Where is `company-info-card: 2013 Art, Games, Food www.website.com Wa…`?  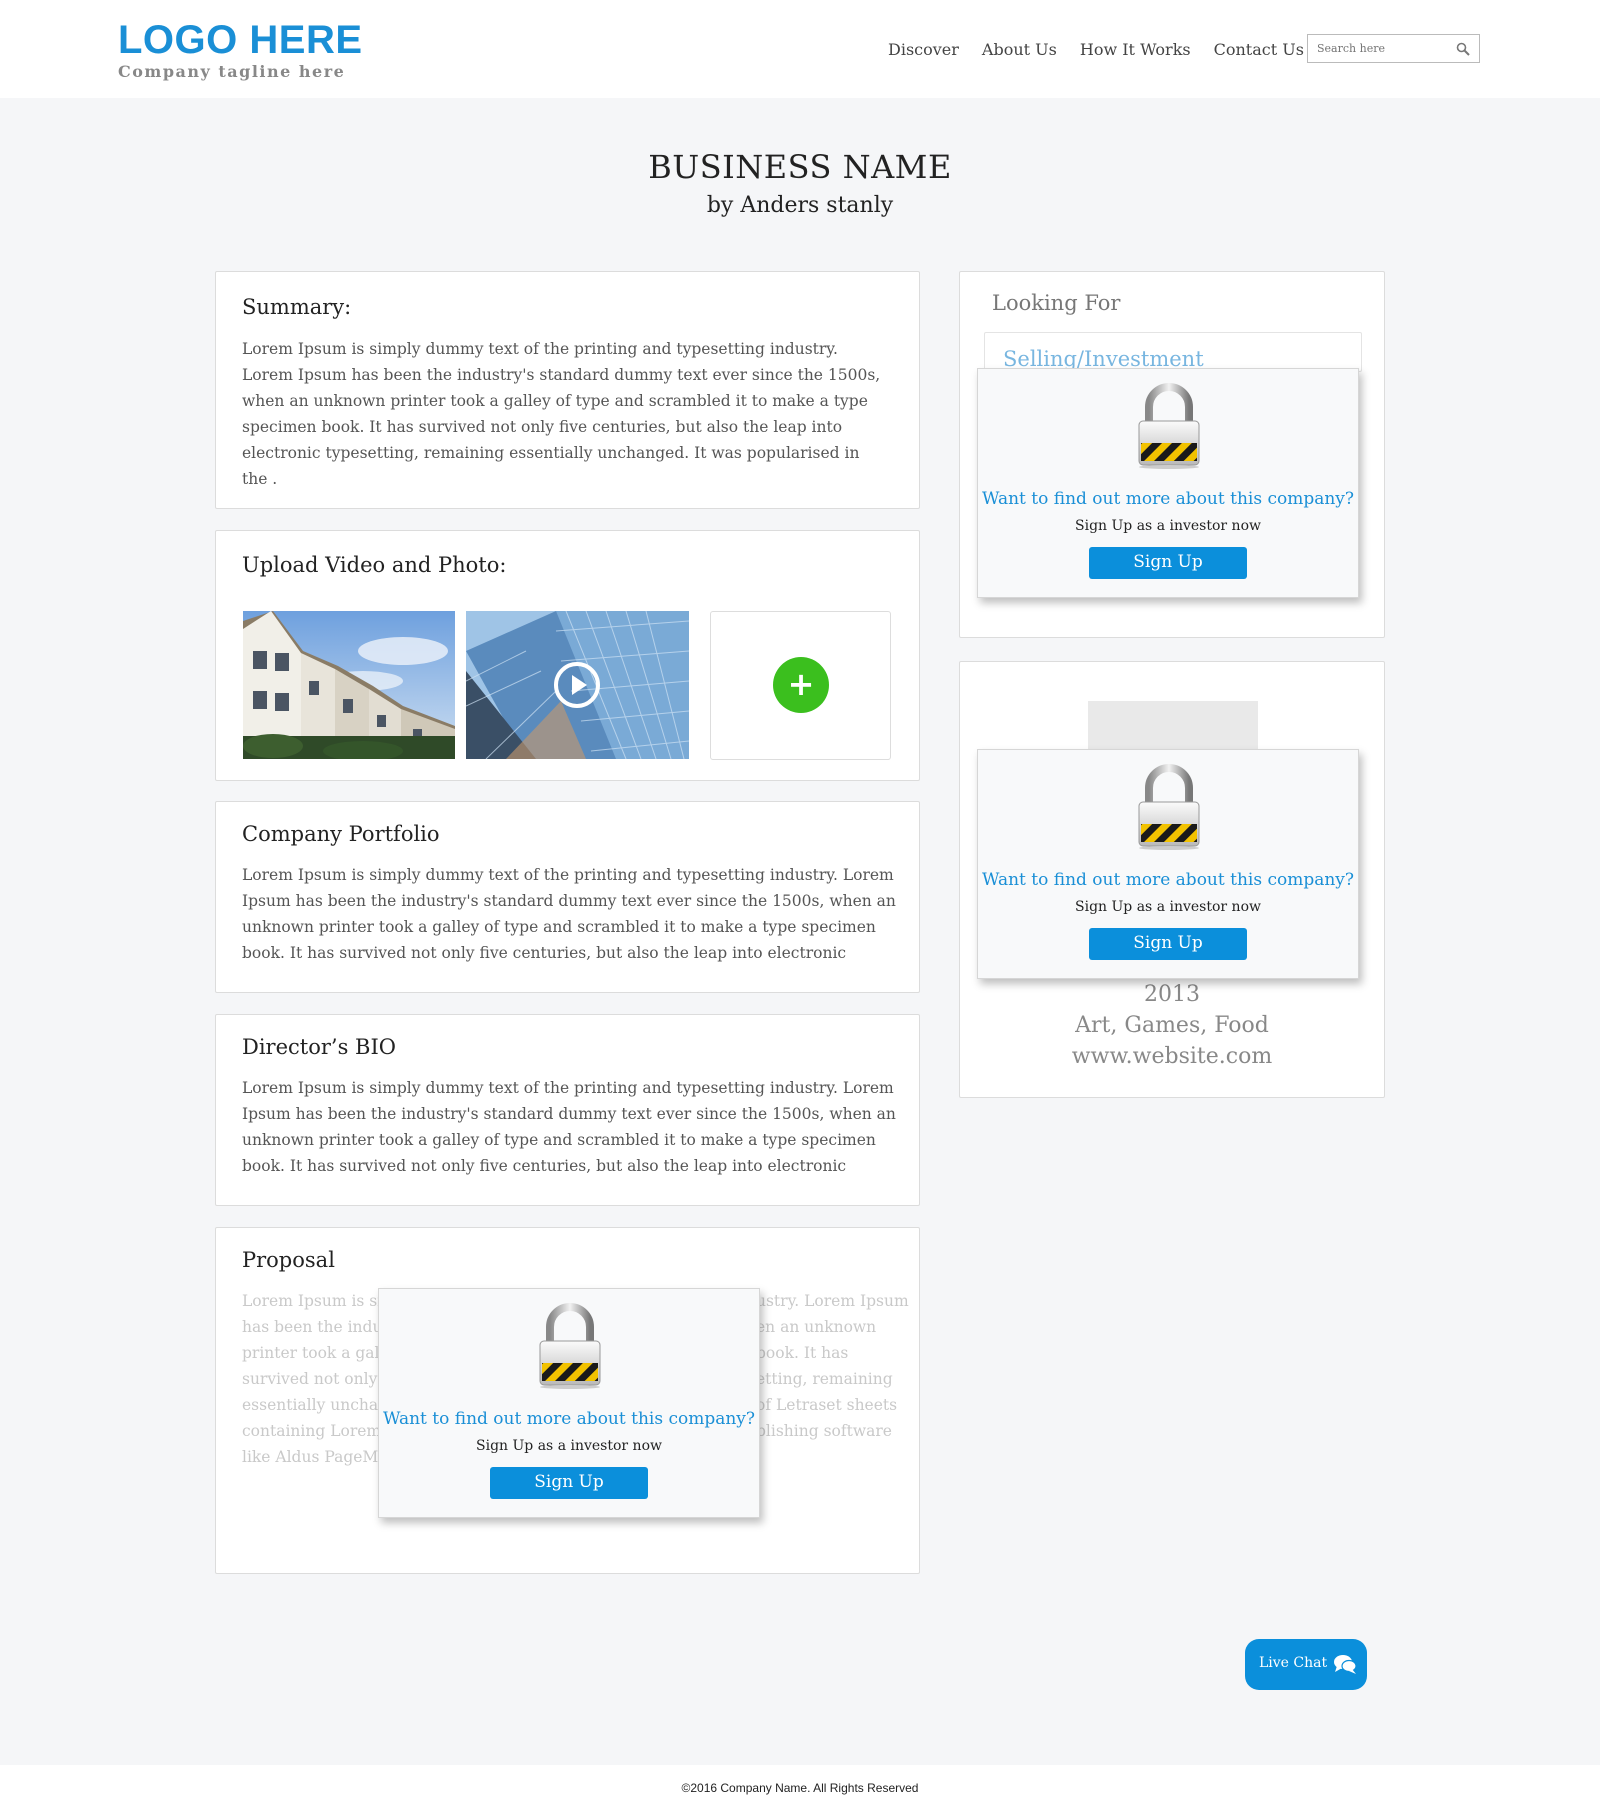
company-info-card: 2013 Art, Games, Food www.website.com Wa… is located at coordinates (1172, 879).